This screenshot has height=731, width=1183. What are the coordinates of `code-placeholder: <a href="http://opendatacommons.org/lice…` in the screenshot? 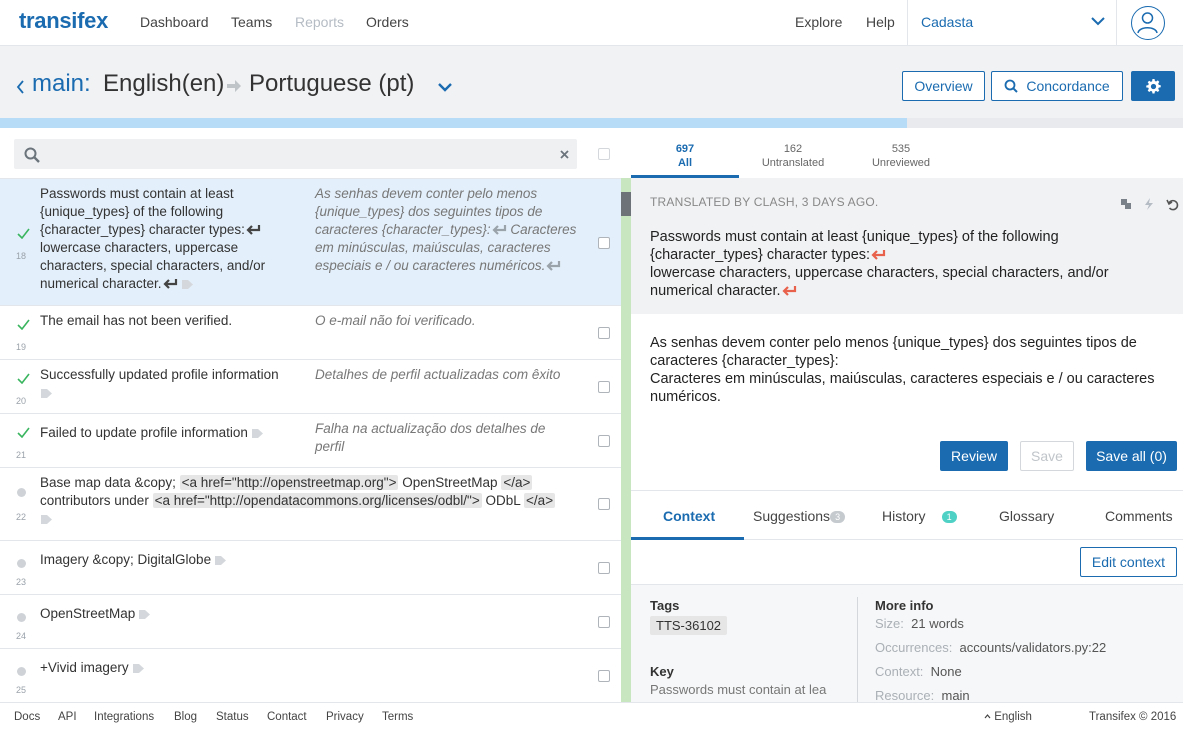 It's located at (317, 500).